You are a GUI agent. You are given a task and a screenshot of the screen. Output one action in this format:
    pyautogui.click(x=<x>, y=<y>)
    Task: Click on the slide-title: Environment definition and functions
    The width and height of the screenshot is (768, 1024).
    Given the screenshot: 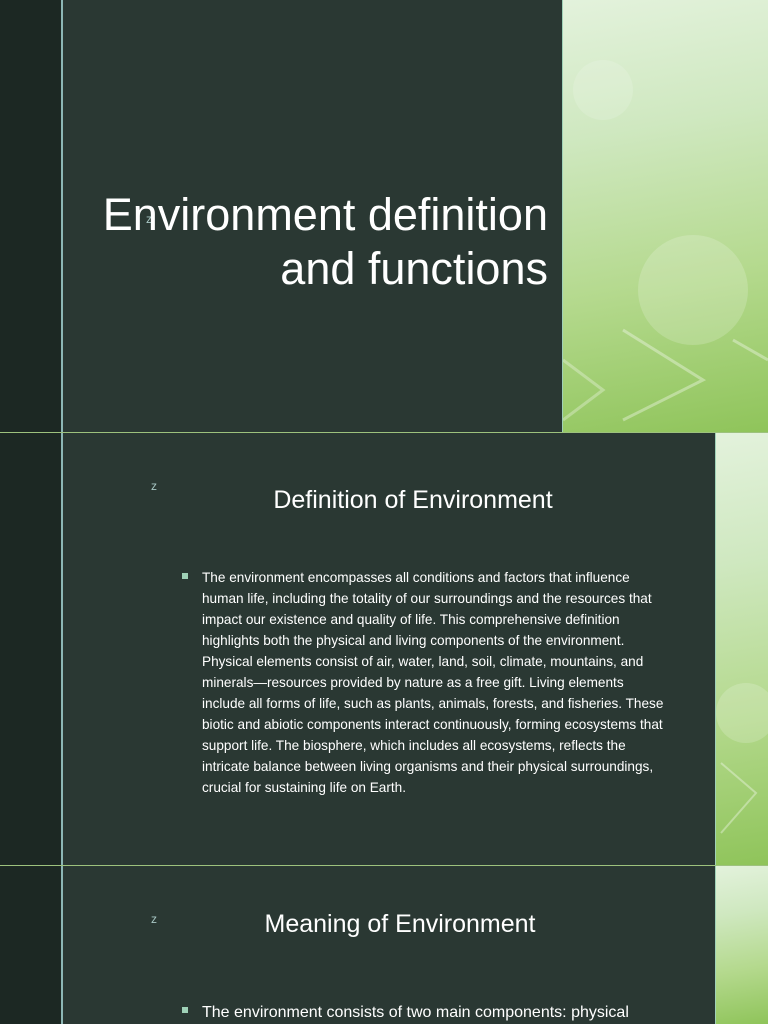 What is the action you would take?
    pyautogui.click(x=325, y=242)
    